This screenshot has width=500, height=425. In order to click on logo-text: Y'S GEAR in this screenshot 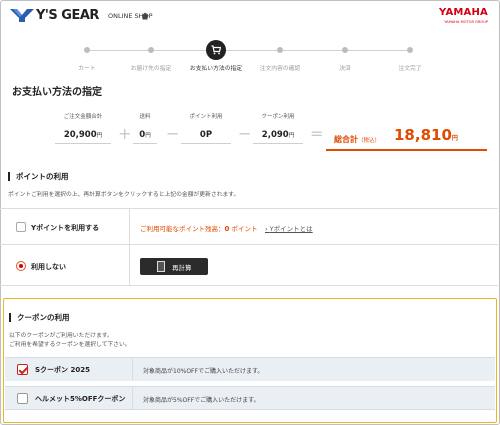, I will do `click(67, 15)`.